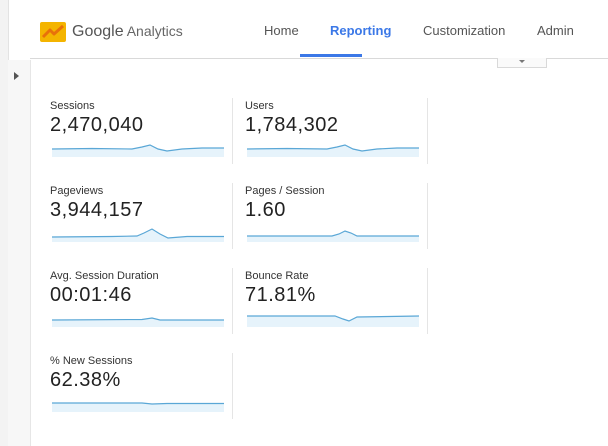  Describe the element at coordinates (97, 125) in the screenshot. I see `metric-value: 2,470,040` at that location.